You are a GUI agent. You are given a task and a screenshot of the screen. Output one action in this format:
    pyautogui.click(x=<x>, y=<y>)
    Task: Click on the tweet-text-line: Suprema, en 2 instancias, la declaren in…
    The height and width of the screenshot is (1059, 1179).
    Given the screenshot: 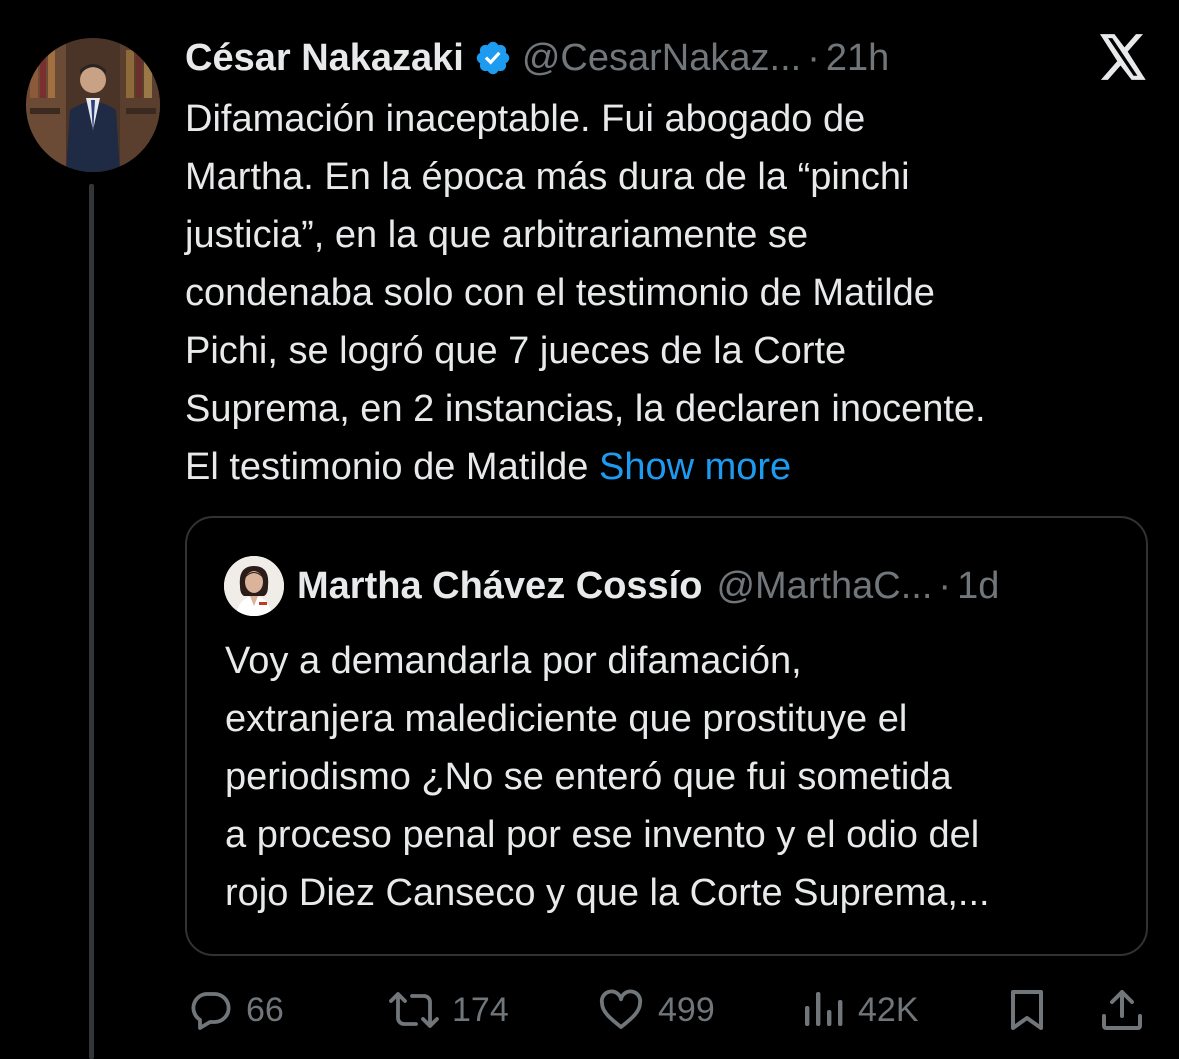 What is the action you would take?
    pyautogui.click(x=585, y=409)
    